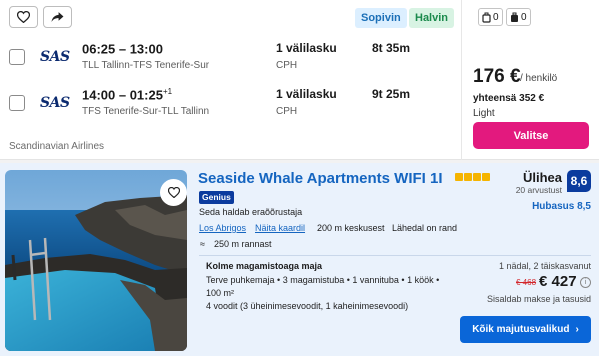 This screenshot has height=356, width=599. Describe the element at coordinates (425, 228) in the screenshot. I see `beach-nearby-note: Lähedal on rand` at that location.